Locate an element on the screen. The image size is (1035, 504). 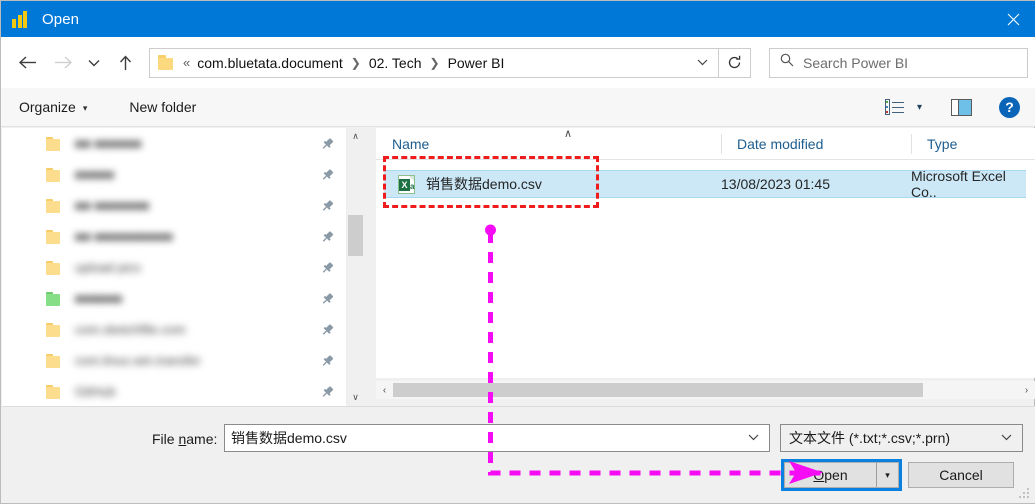
sort-ascending-icon: ∧ is located at coordinates (568, 133).